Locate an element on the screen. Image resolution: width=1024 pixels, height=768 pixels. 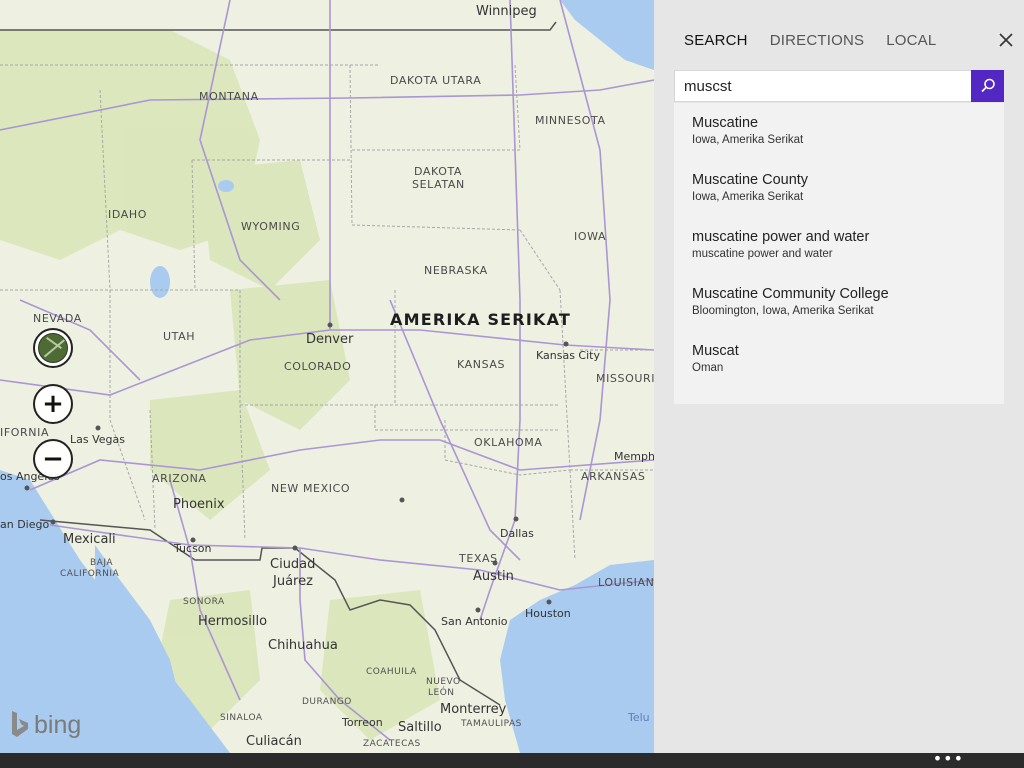
close-icon is located at coordinates (1006, 40).